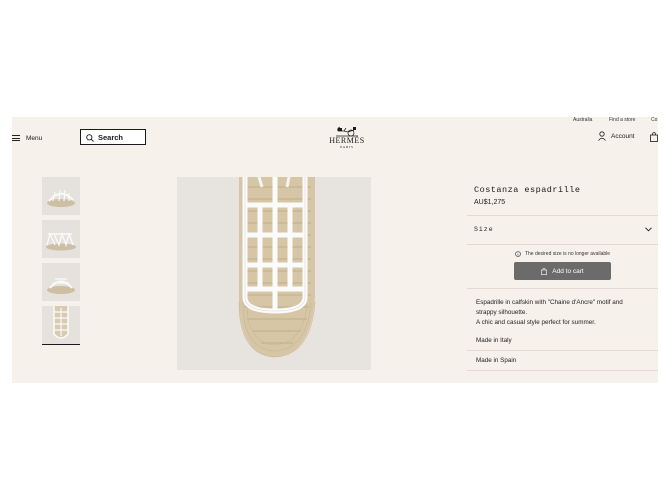 This screenshot has width=670, height=500. Describe the element at coordinates (502, 312) in the screenshot. I see `description-line: strappy silhouette.` at that location.